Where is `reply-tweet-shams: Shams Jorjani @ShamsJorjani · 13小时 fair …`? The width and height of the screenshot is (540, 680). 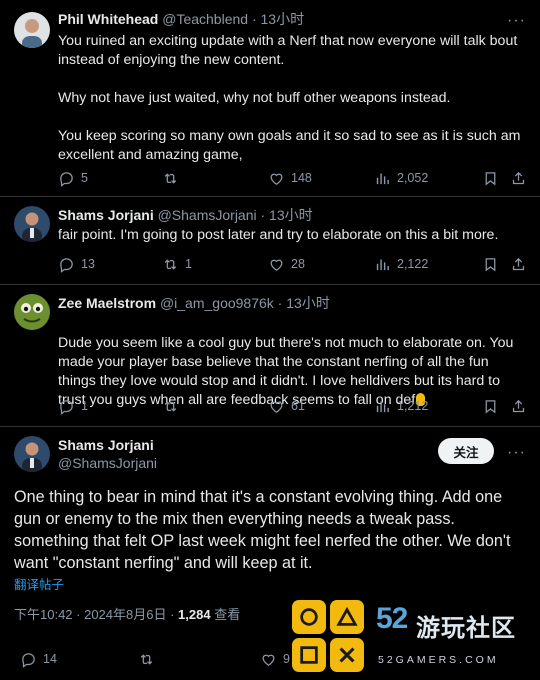 reply-tweet-shams: Shams Jorjani @ShamsJorjani · 13小时 fair … is located at coordinates (270, 240).